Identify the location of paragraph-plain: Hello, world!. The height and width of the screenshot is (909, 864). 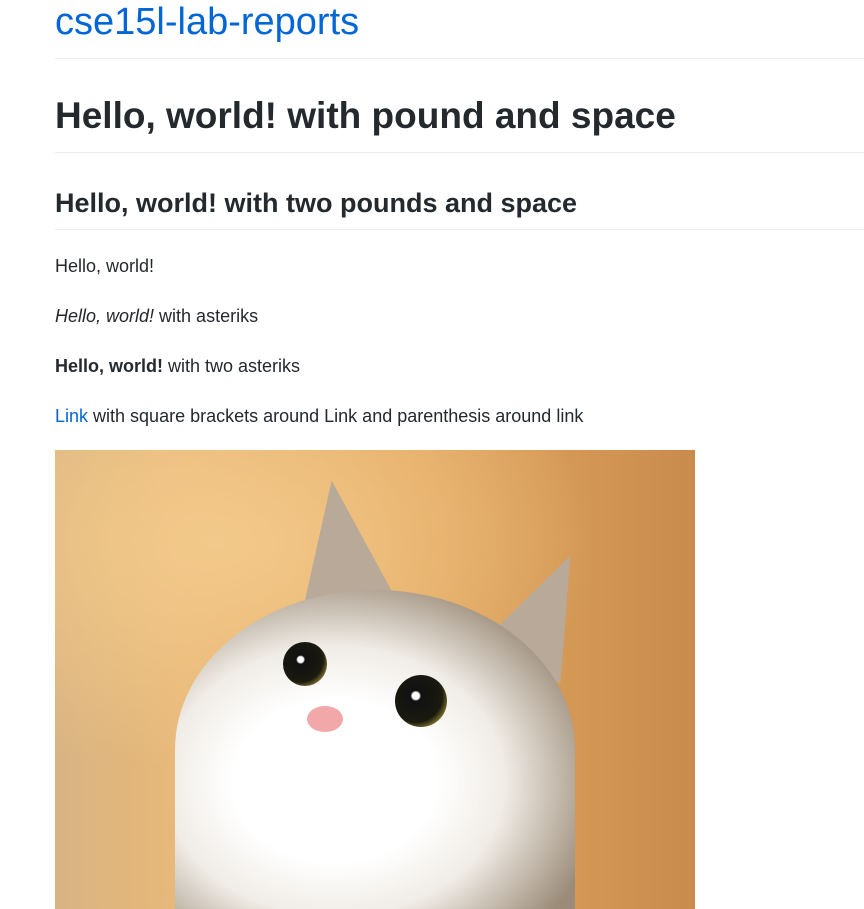
(105, 266).